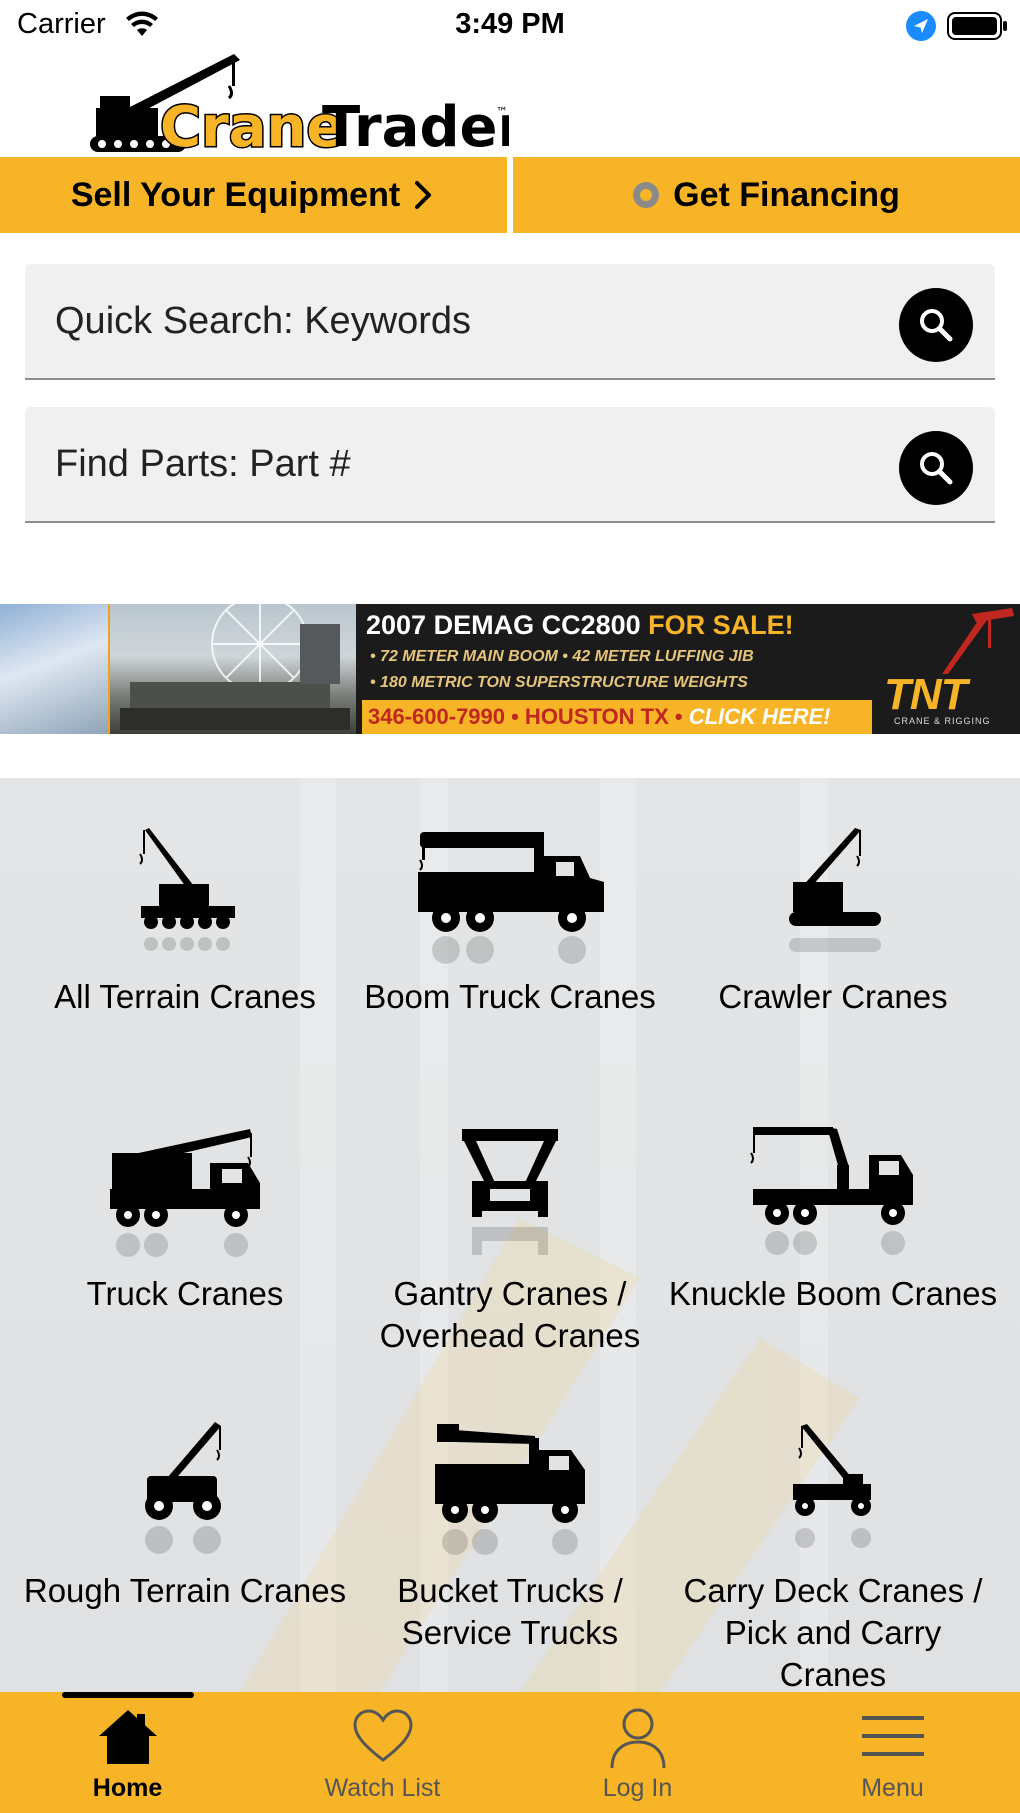  I want to click on all-terrain-crane-icon, so click(187, 889).